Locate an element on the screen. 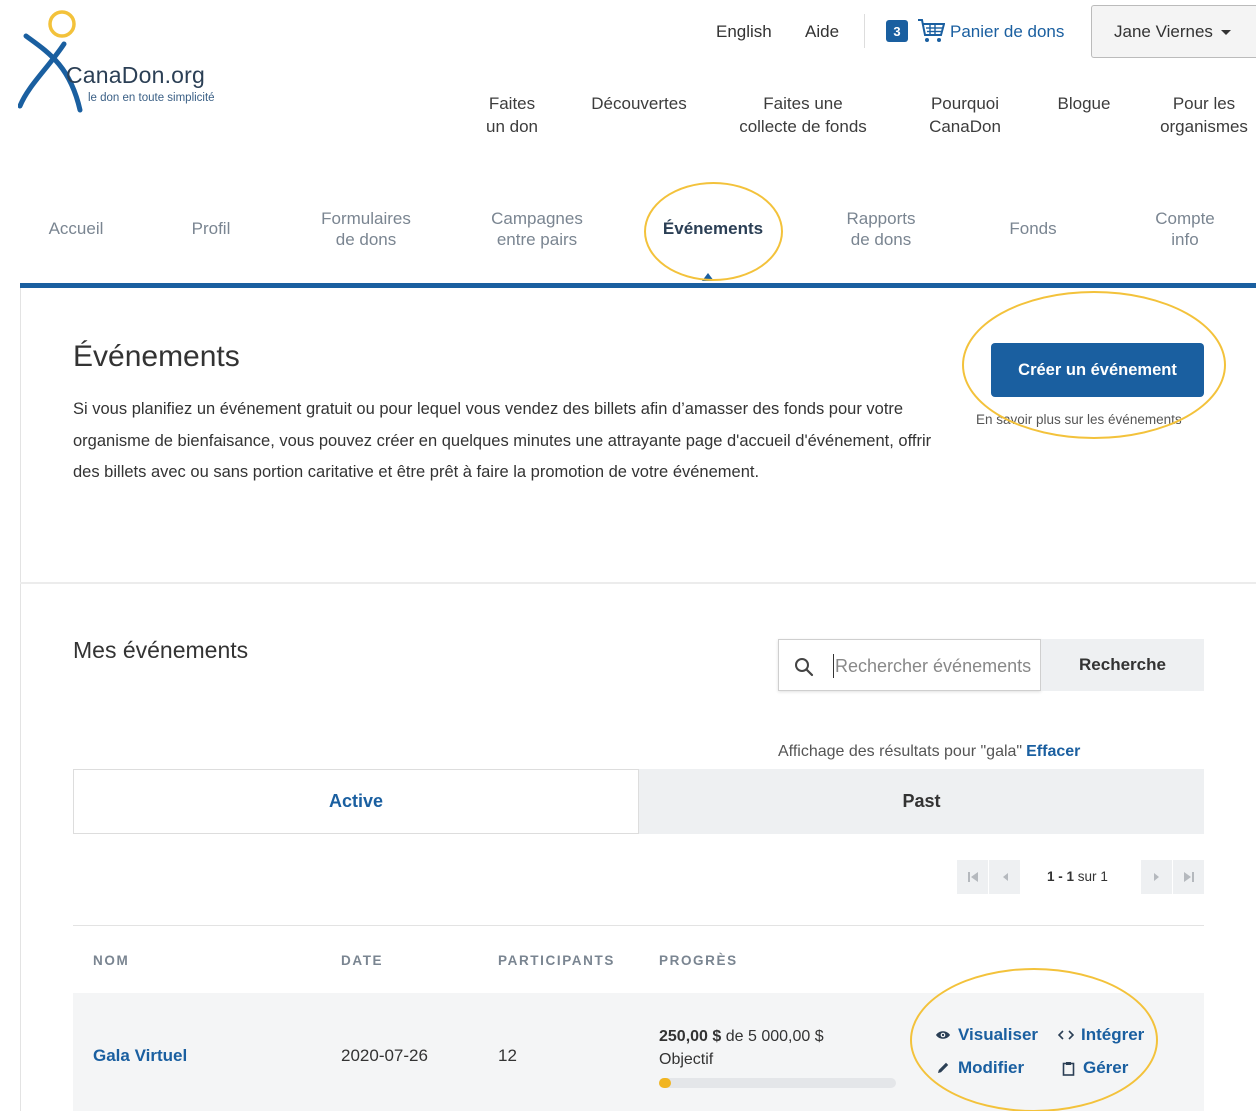  event-name-link: Gala Virtuel is located at coordinates (140, 1056).